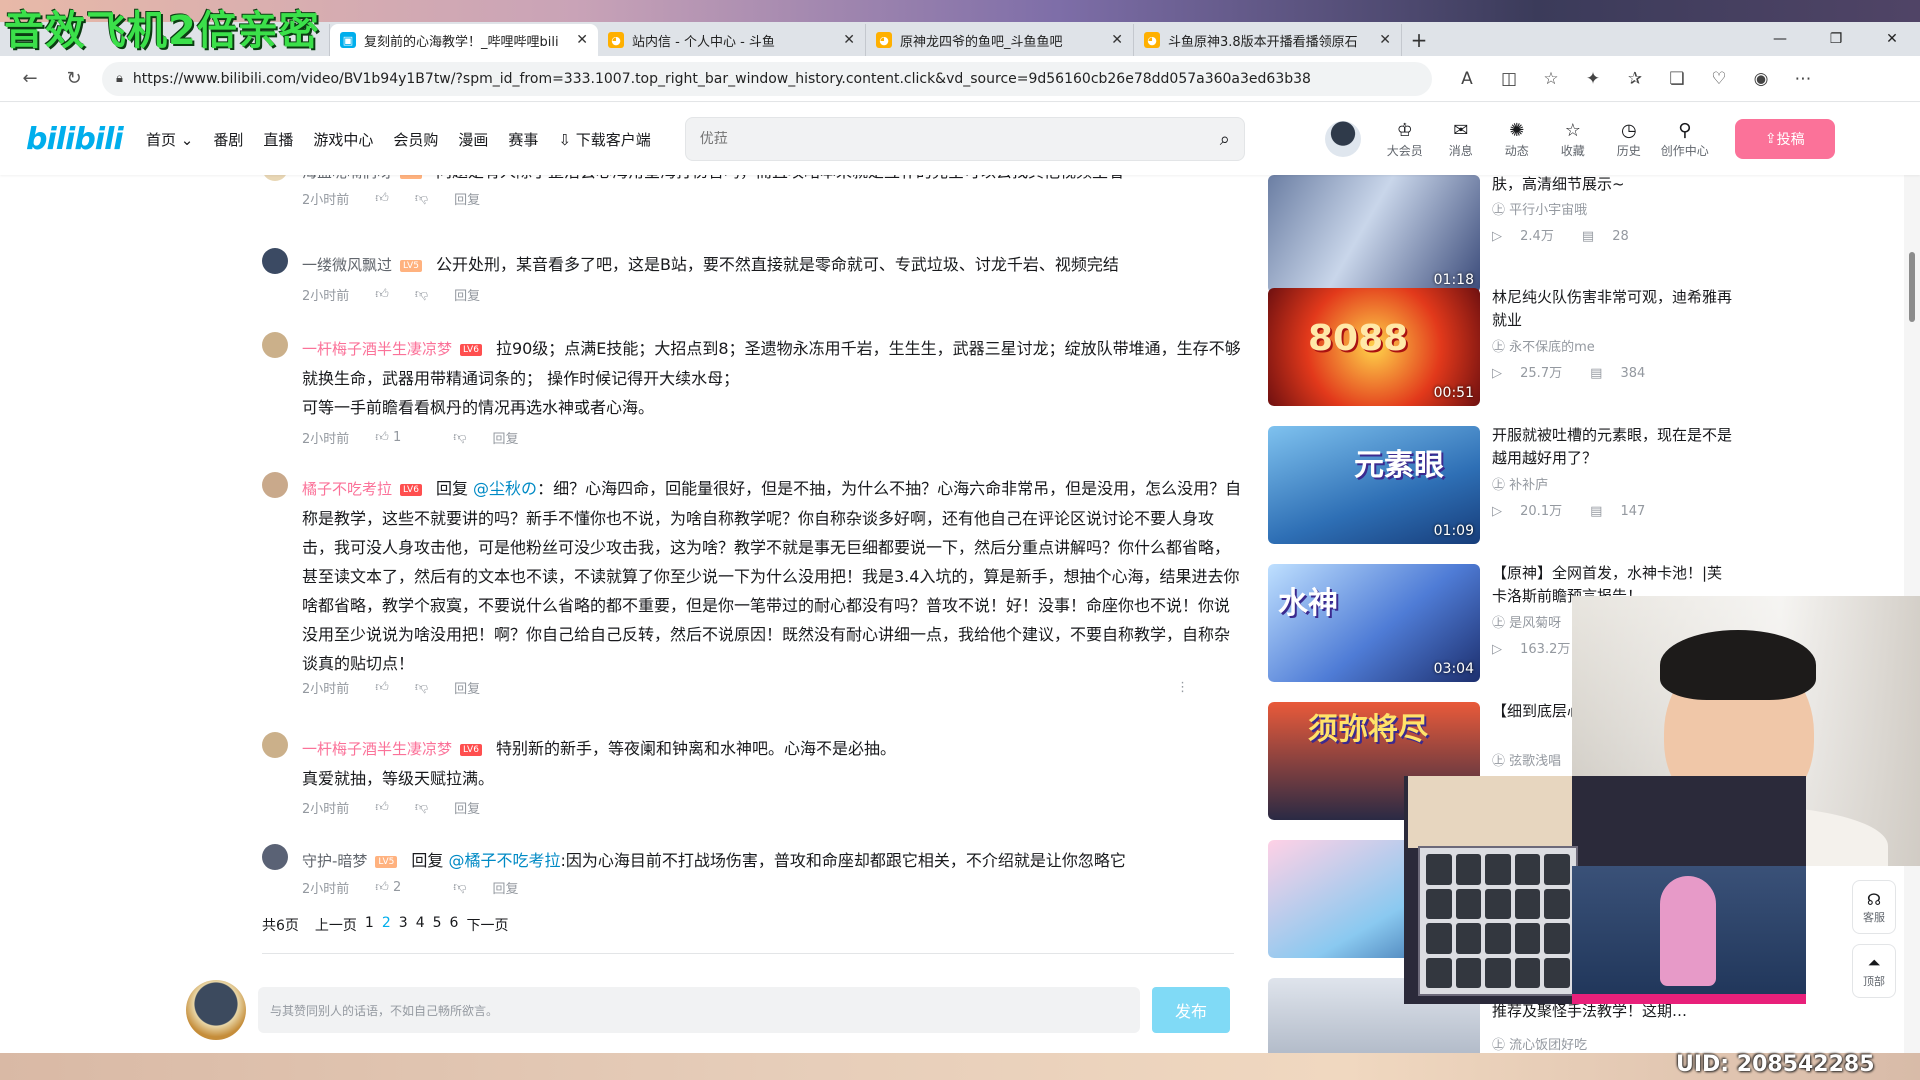 This screenshot has width=1920, height=1080. Describe the element at coordinates (1551, 79) in the screenshot. I see `favorite-star-icon: ☆` at that location.